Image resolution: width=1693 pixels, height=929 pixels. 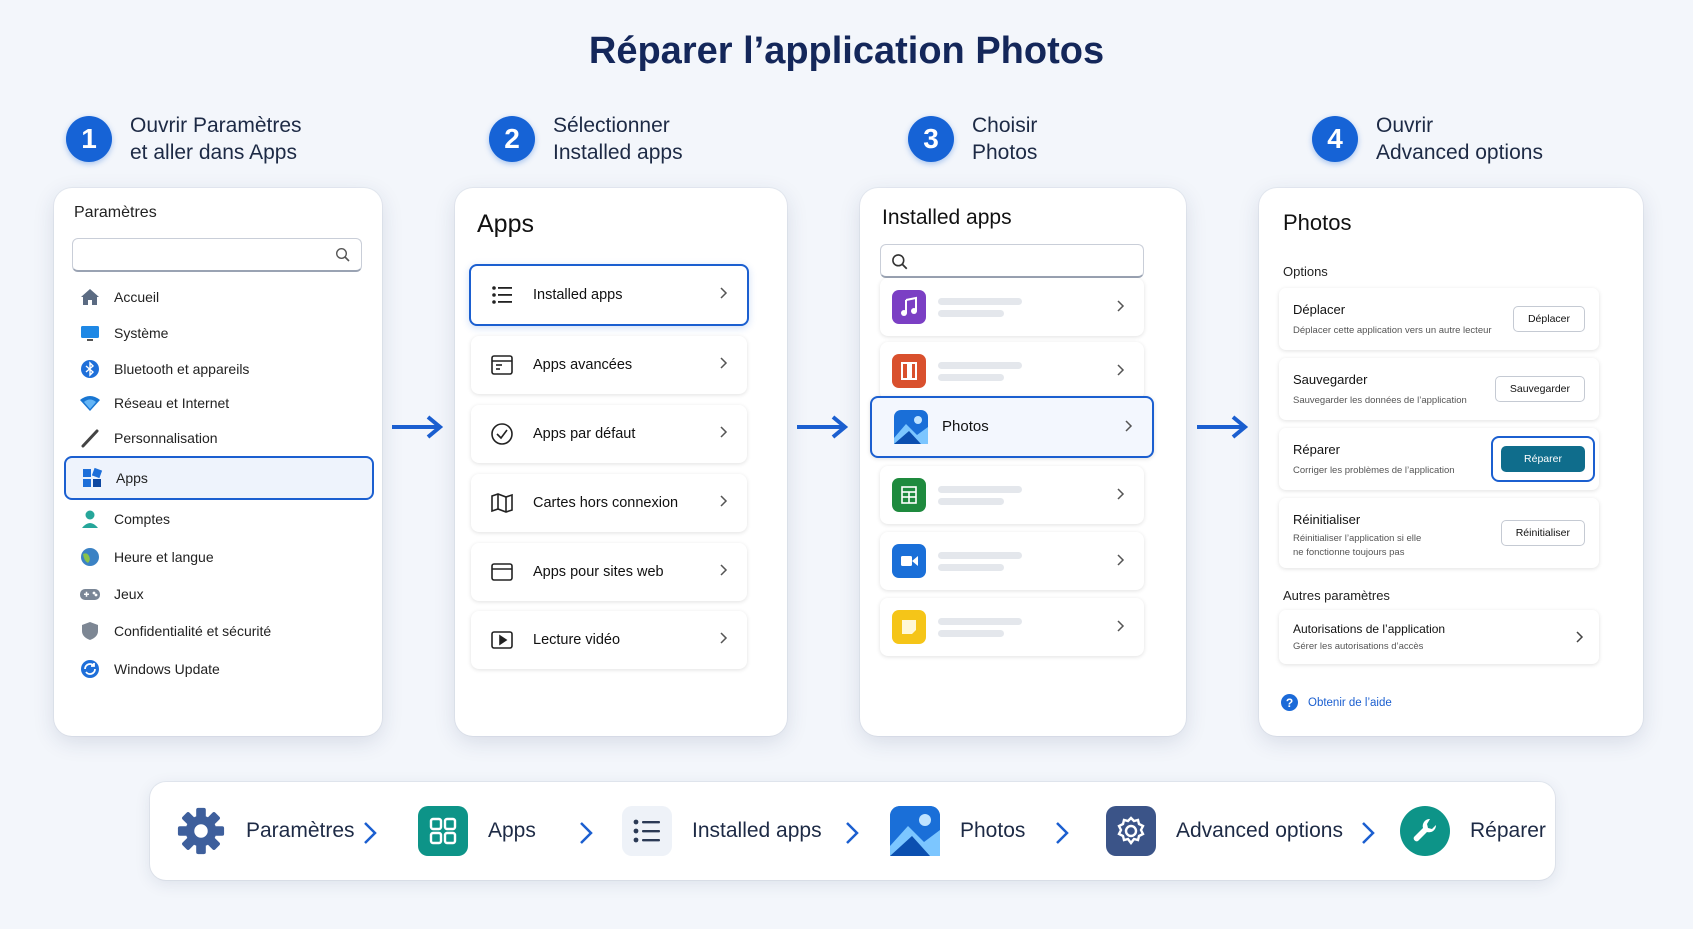 What do you see at coordinates (141, 333) in the screenshot?
I see `sidebar-item-label: Système` at bounding box center [141, 333].